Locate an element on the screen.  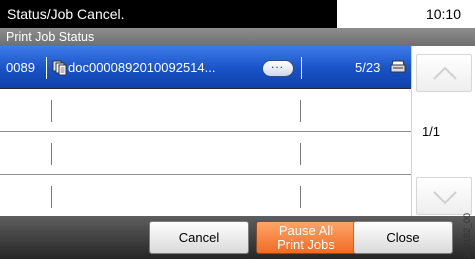
figure-code: 380182_00 is located at coordinates (467, 235).